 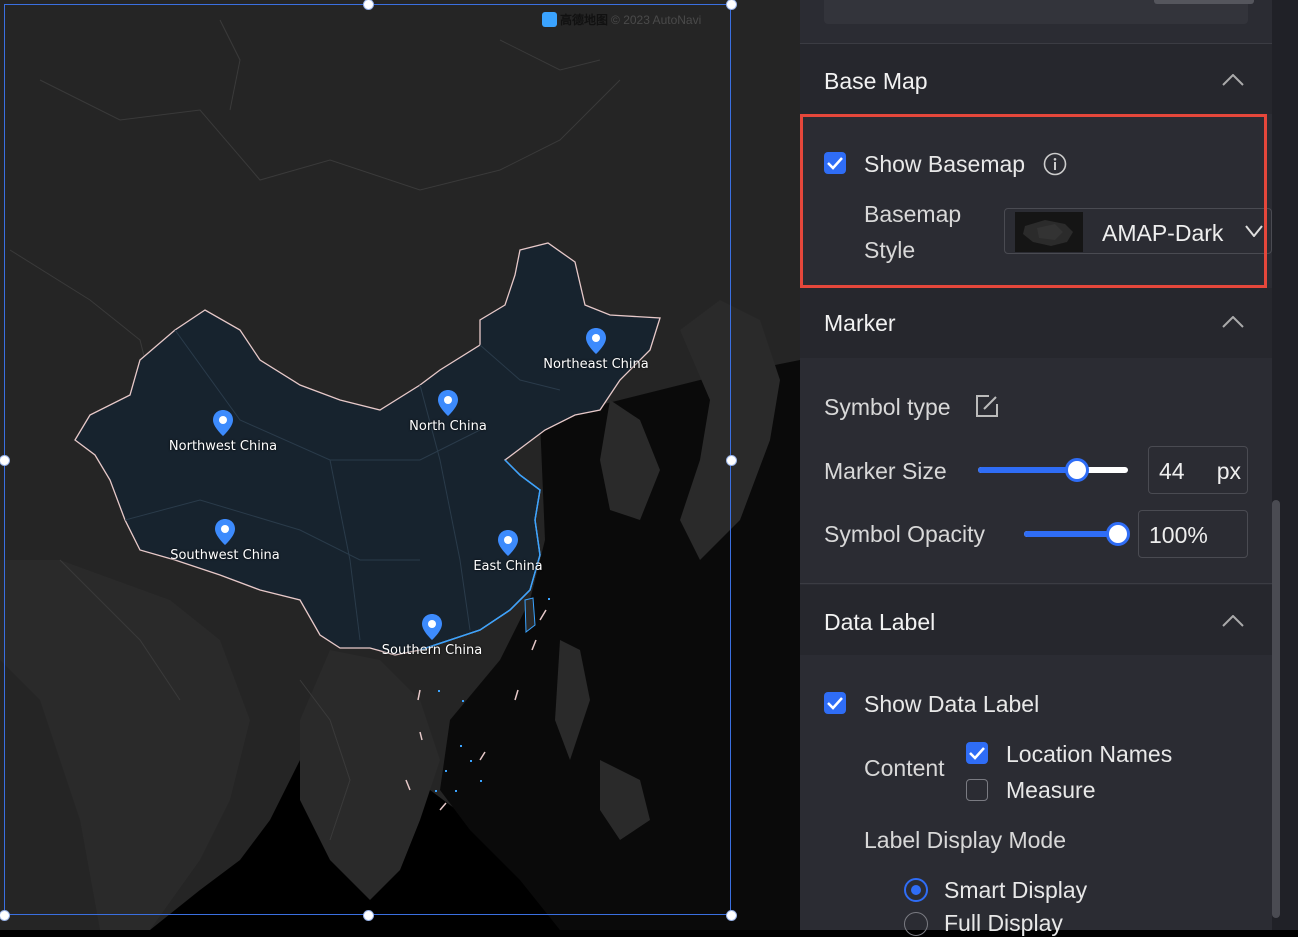 I want to click on marker-size-label: Marker Size, so click(x=885, y=471).